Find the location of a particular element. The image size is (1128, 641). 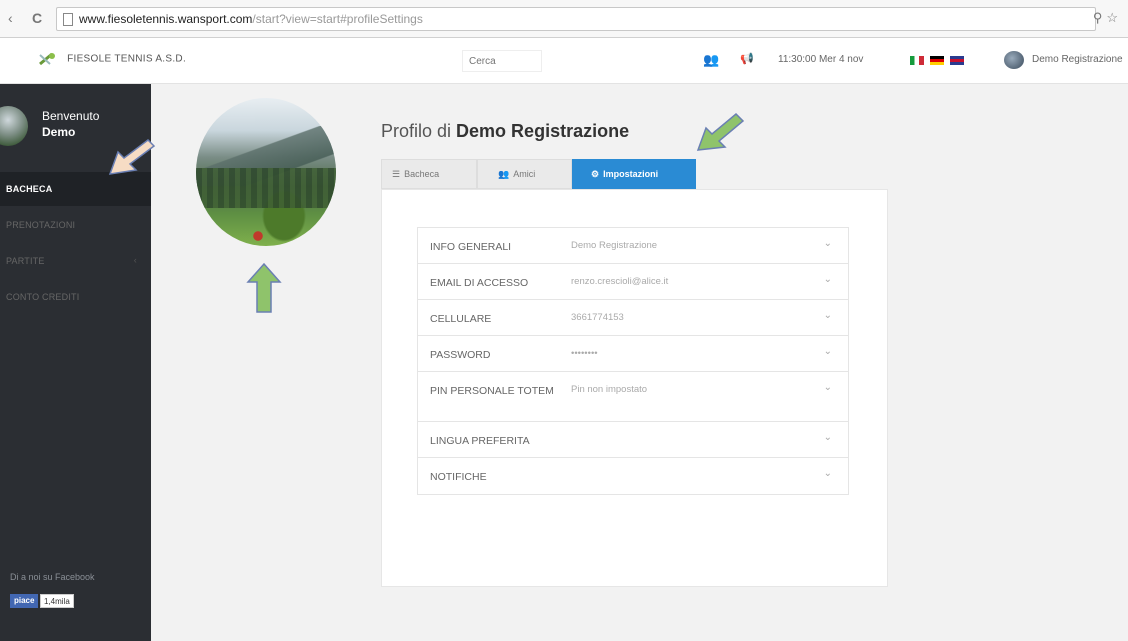

settings-row-password: PASSWORD •••••••• ⌄ is located at coordinates (633, 354).